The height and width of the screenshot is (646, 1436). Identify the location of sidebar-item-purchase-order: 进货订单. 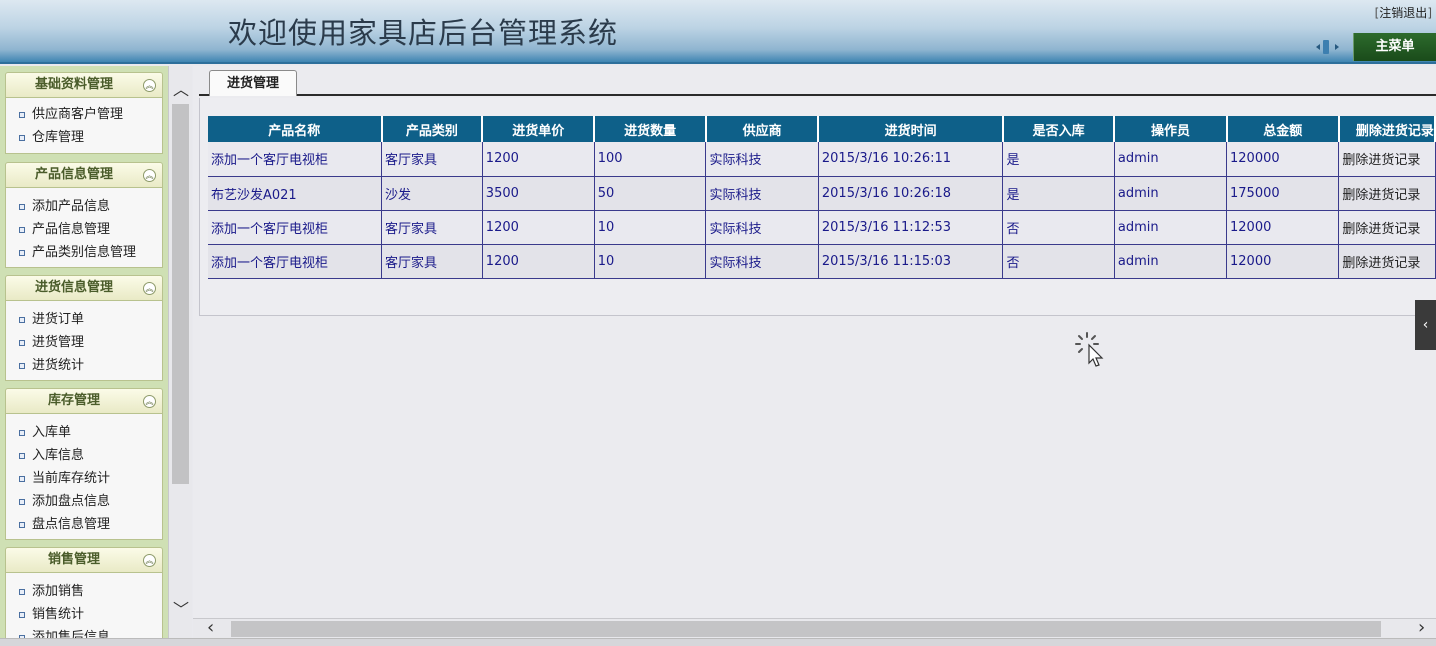
(84, 319).